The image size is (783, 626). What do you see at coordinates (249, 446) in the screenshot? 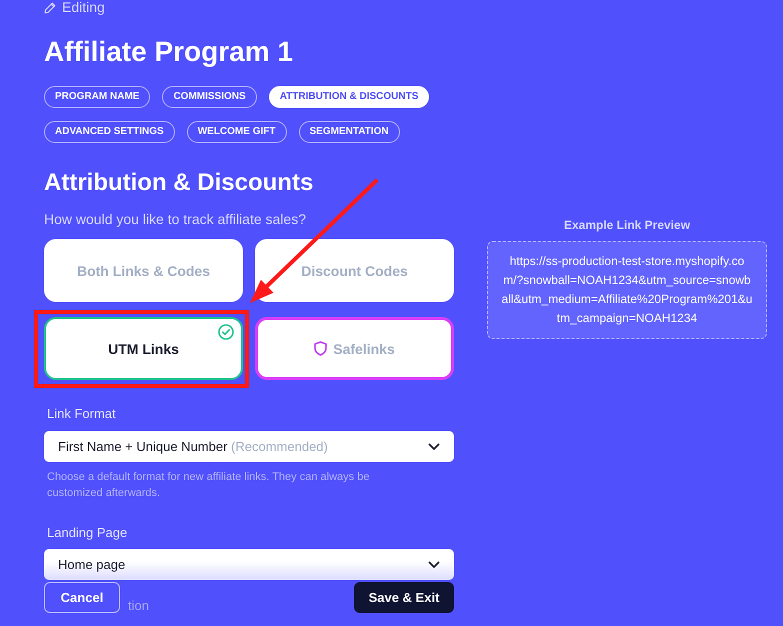
I see `link-format-select: First Name + Unique Number (Recommended)` at bounding box center [249, 446].